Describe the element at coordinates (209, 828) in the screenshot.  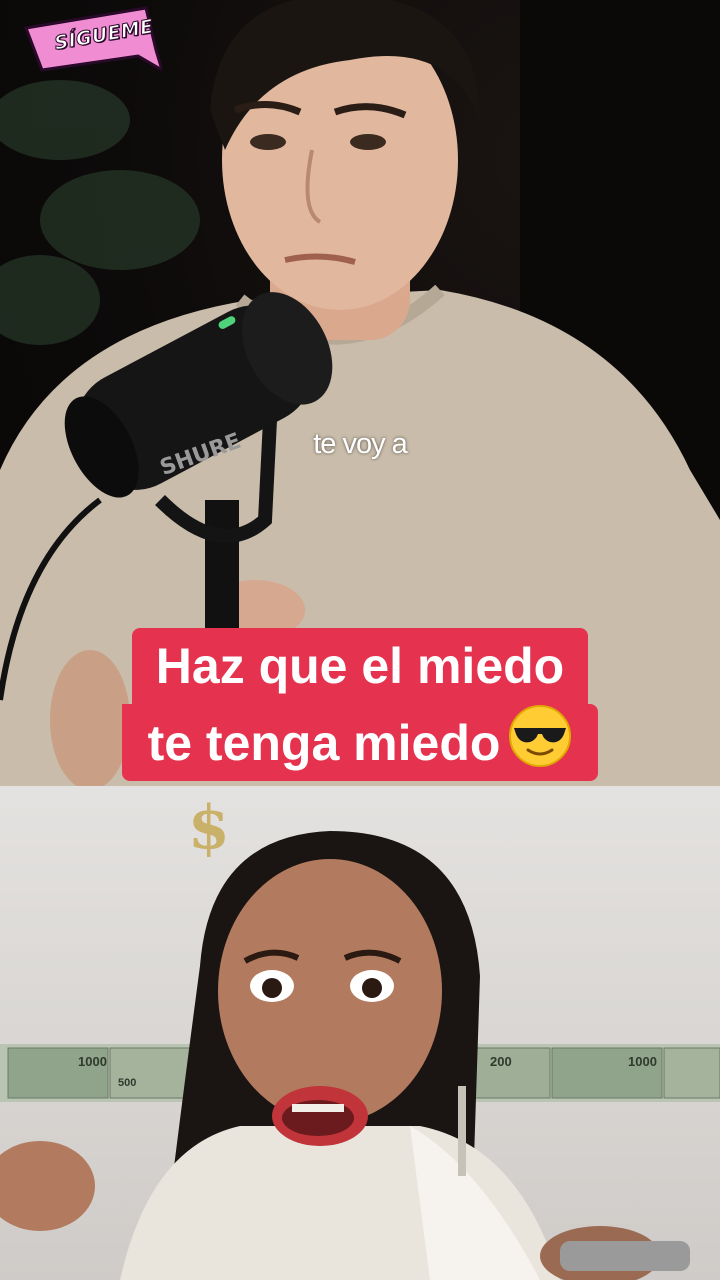
I see `dollar-ornament: $` at that location.